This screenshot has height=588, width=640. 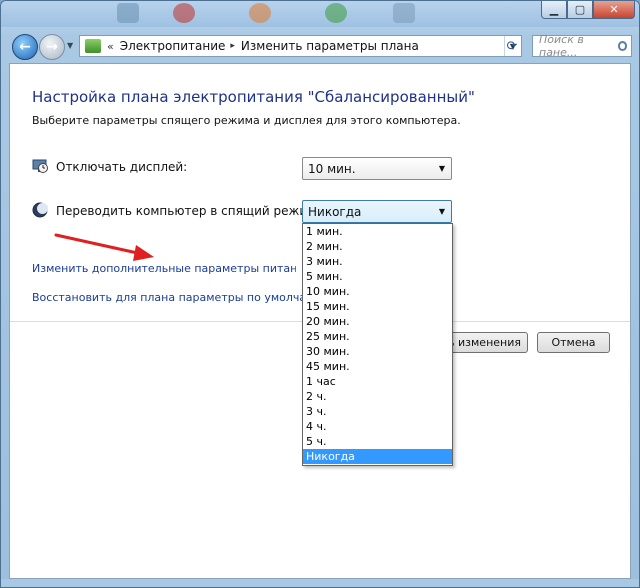 I want to click on minimize-button: ▁, so click(x=554, y=10).